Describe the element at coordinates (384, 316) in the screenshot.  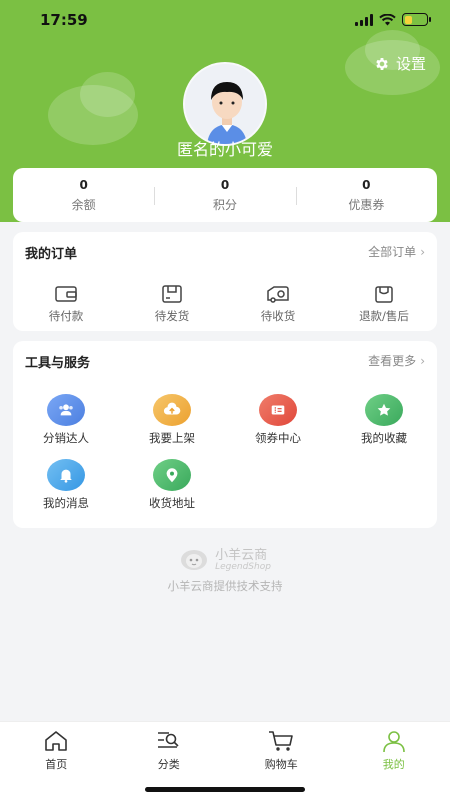
I see `order-label: 退款/售后` at that location.